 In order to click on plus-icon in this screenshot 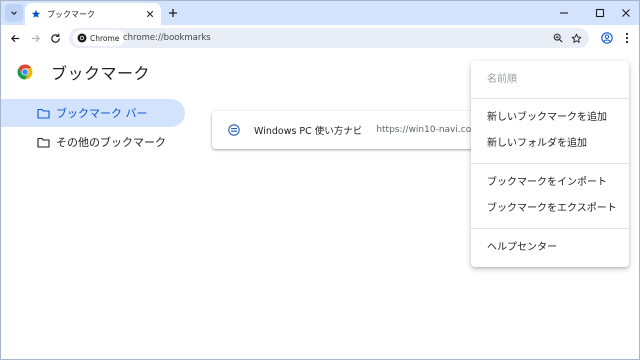, I will do `click(173, 13)`.